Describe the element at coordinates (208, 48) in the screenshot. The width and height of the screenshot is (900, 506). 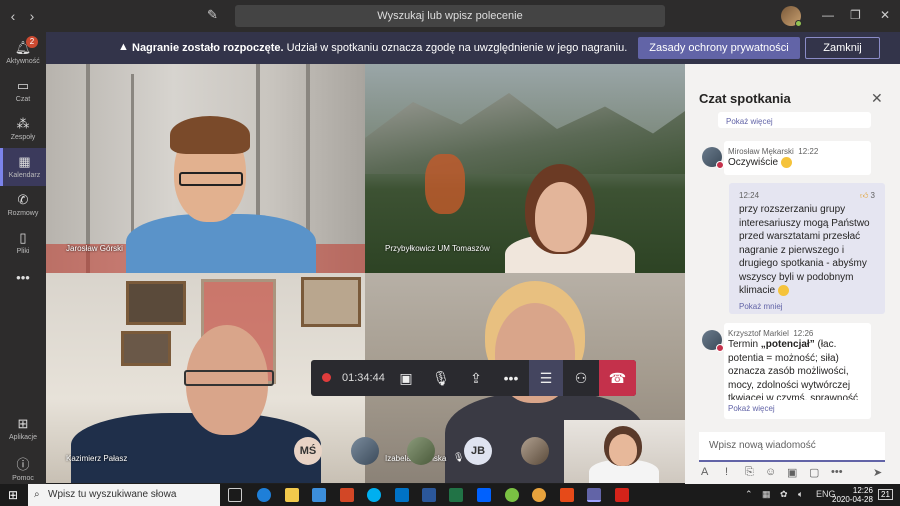
I see `banner-bold-text: Nagranie zostało rozpoczęte.` at that location.